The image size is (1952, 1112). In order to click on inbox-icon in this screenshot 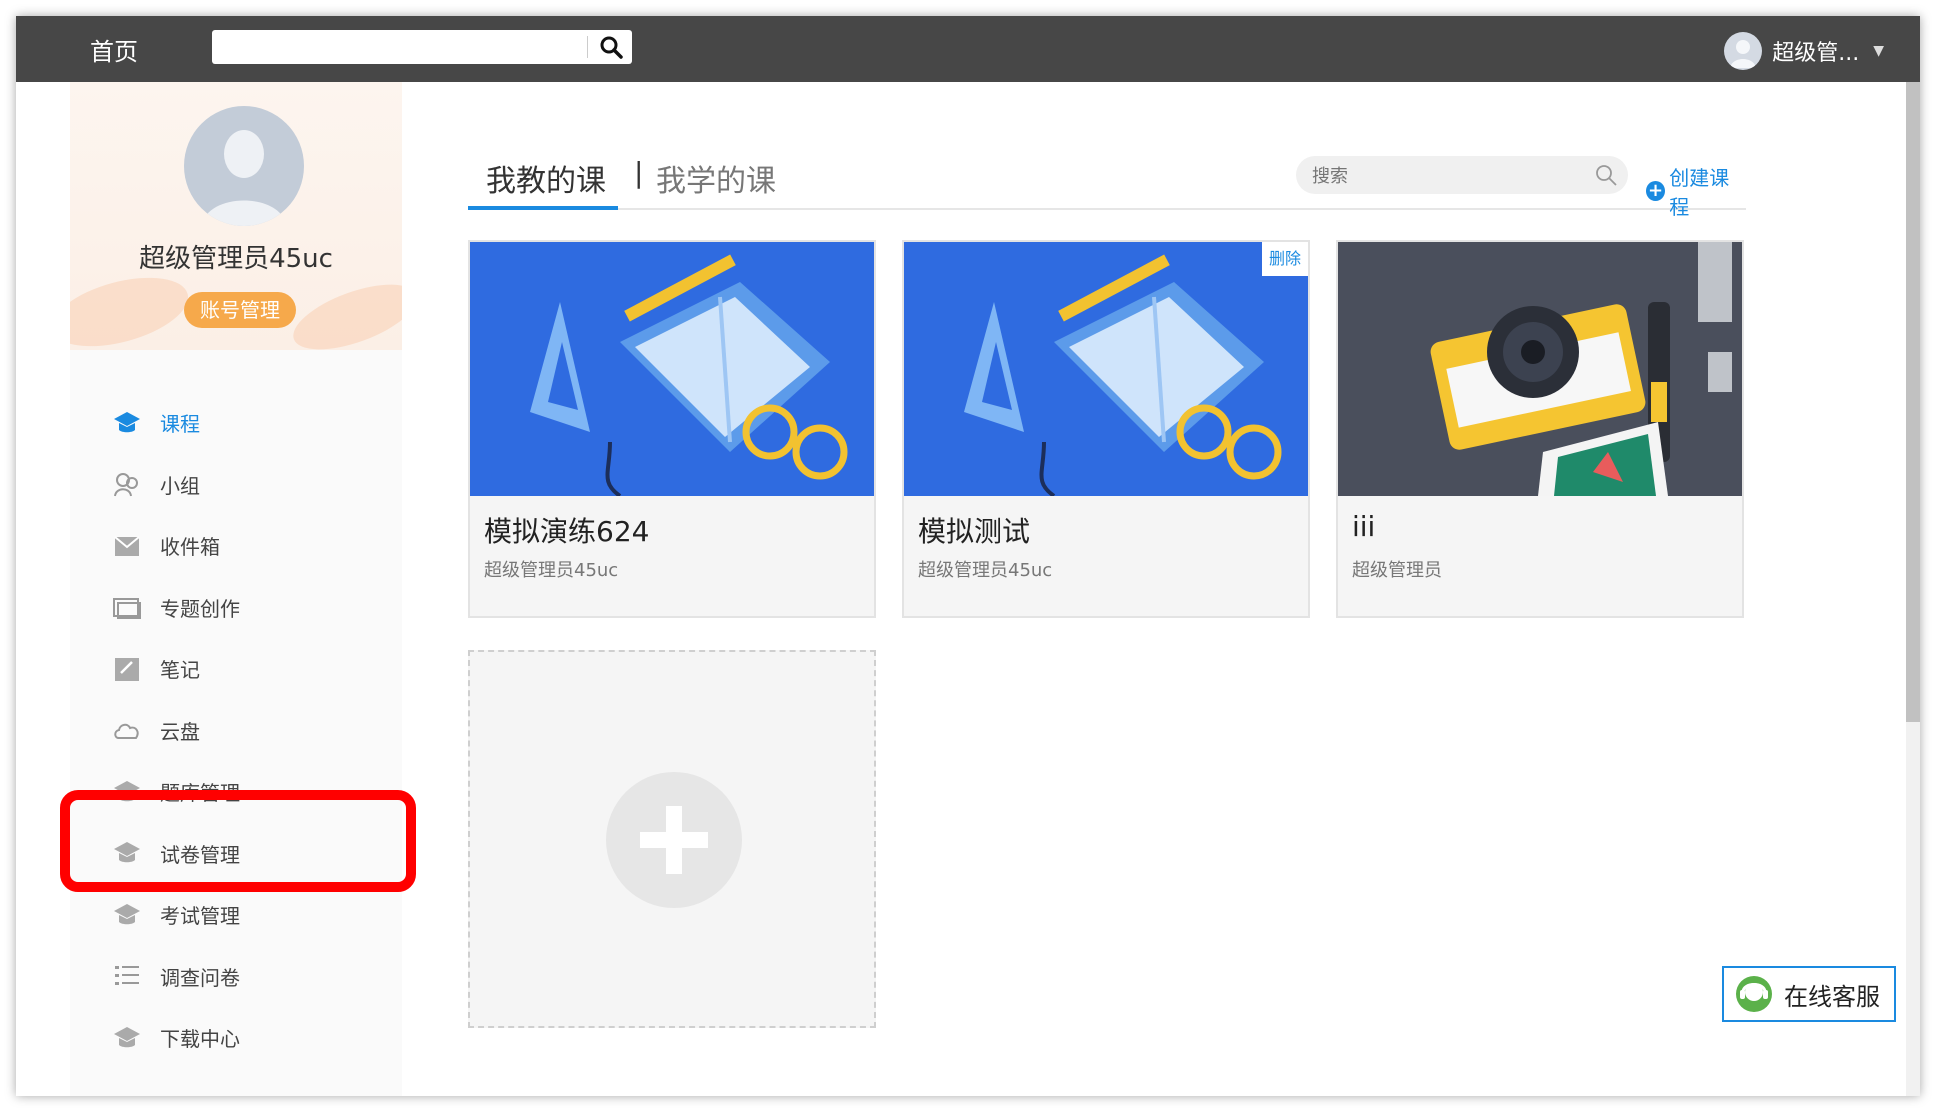, I will do `click(127, 546)`.